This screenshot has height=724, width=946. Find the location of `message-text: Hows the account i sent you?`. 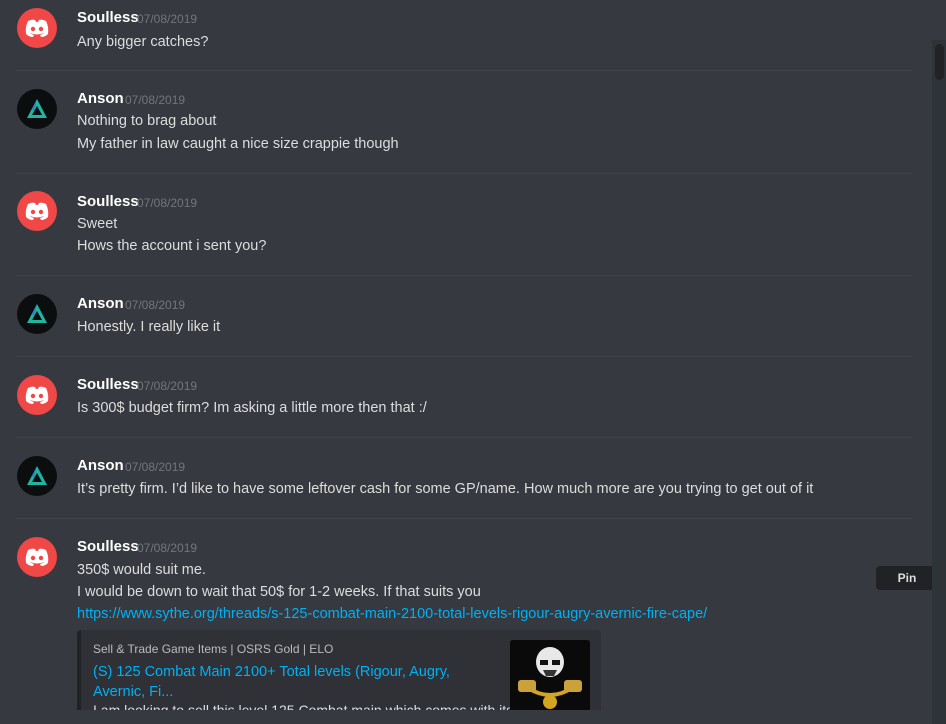

message-text: Hows the account i sent you? is located at coordinates (172, 246).